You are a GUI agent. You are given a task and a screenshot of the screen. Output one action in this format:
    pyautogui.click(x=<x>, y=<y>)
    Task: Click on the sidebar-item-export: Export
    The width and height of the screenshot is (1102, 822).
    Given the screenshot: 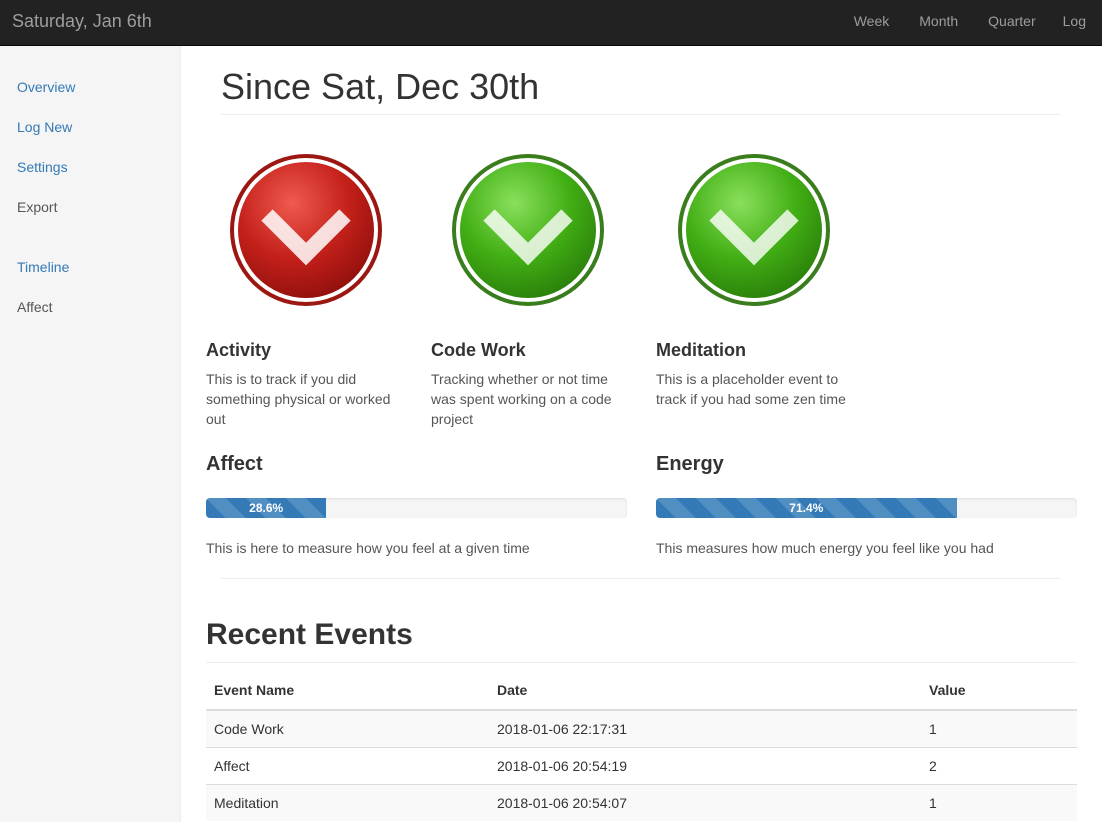 What is the action you would take?
    pyautogui.click(x=37, y=207)
    